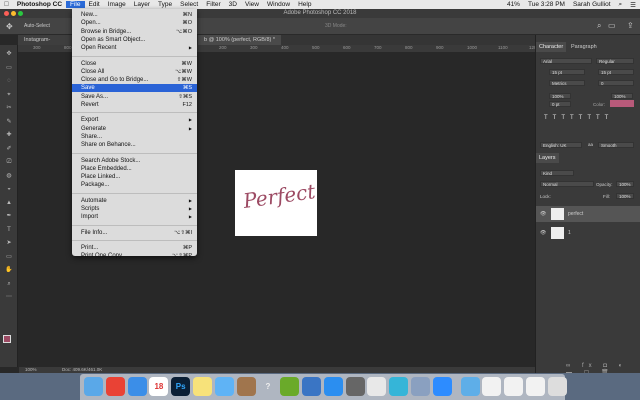 The image size is (640, 400). I want to click on tracking-field: 0, so click(616, 83).